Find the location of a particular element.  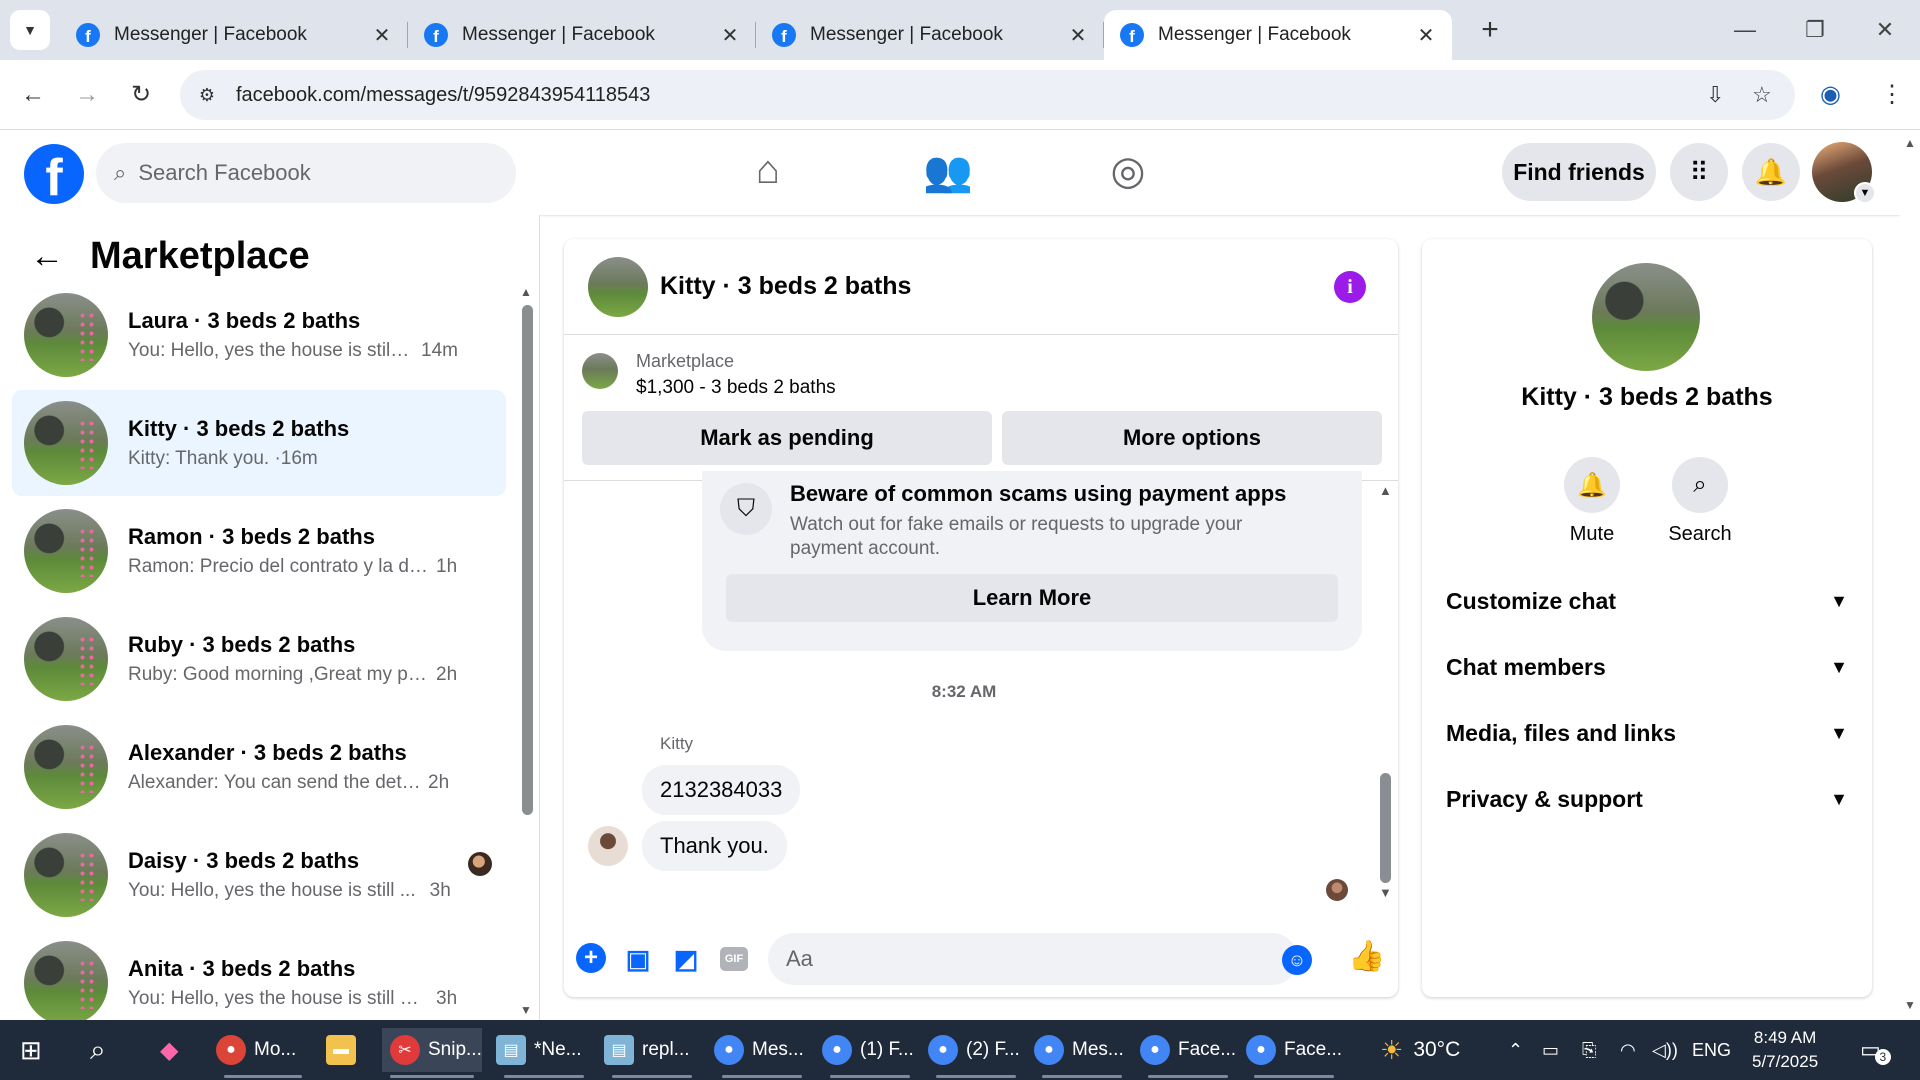

message-input: Aa is located at coordinates (1033, 959).